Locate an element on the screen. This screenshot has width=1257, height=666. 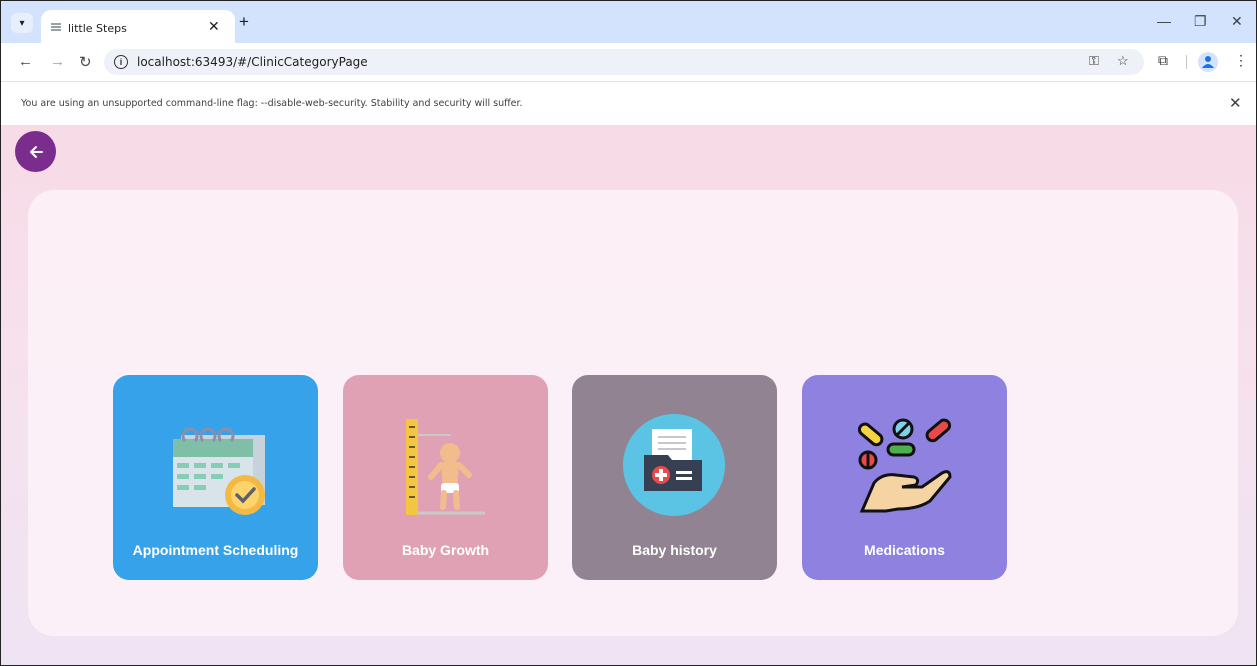
arrow-left-icon is located at coordinates (36, 151).